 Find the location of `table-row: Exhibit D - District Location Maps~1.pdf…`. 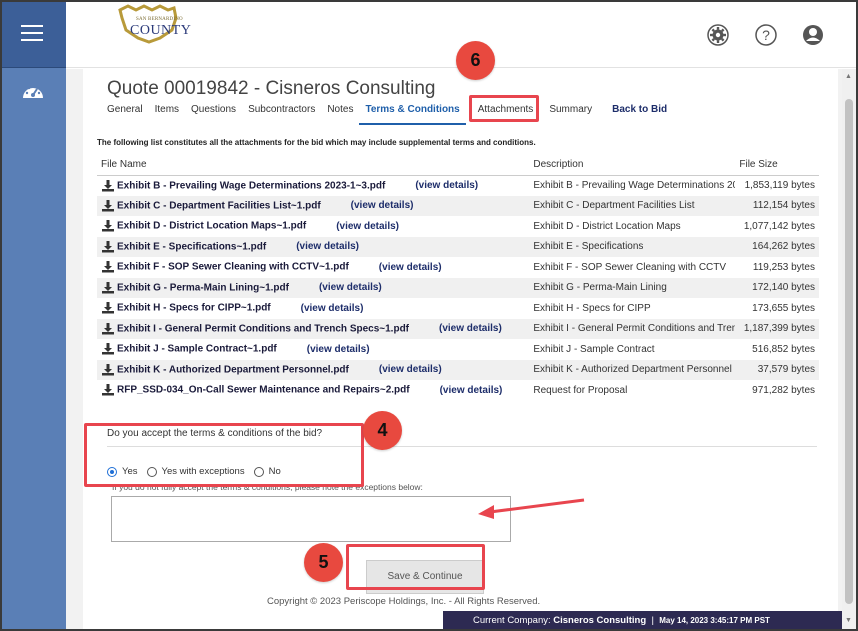

table-row: Exhibit D - District Location Maps~1.pdf… is located at coordinates (458, 226).